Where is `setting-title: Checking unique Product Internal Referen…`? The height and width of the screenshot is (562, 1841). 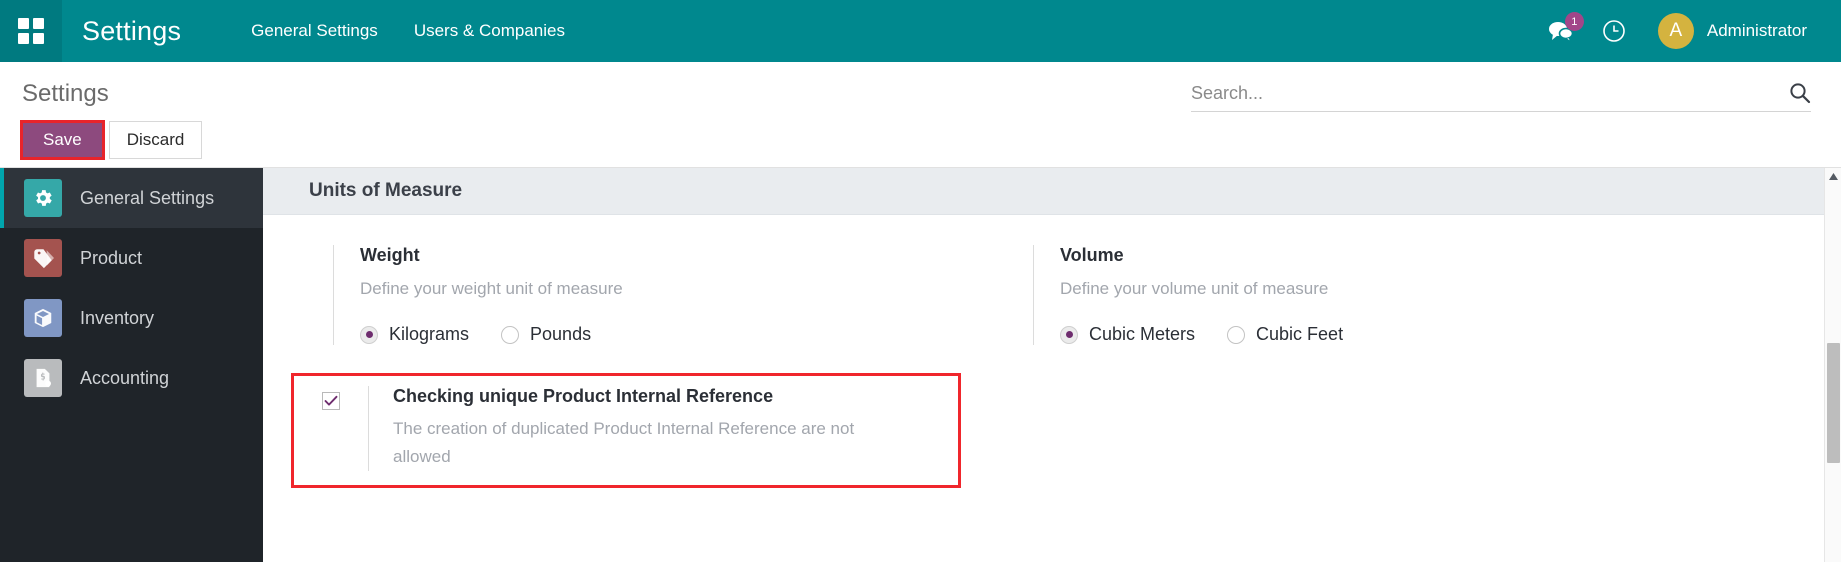
setting-title: Checking unique Product Internal Referen… is located at coordinates (583, 396).